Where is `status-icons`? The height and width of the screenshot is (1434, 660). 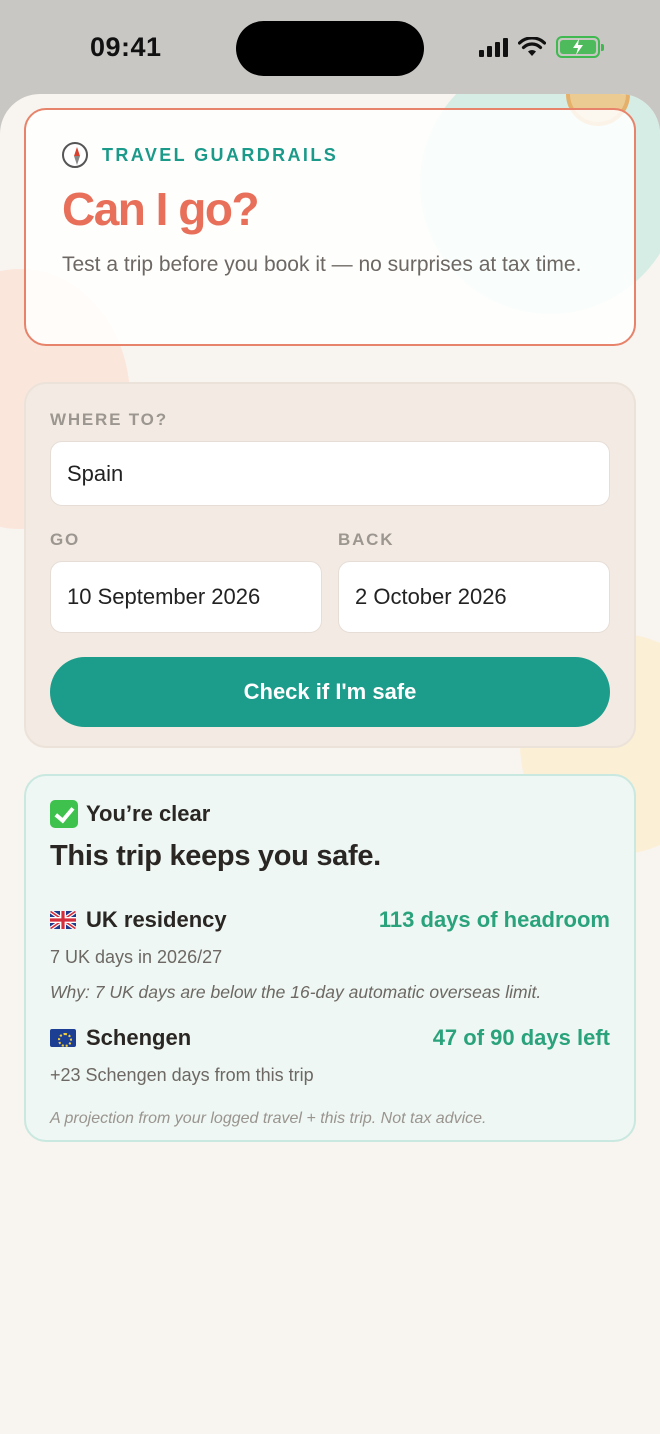
status-icons is located at coordinates (541, 47).